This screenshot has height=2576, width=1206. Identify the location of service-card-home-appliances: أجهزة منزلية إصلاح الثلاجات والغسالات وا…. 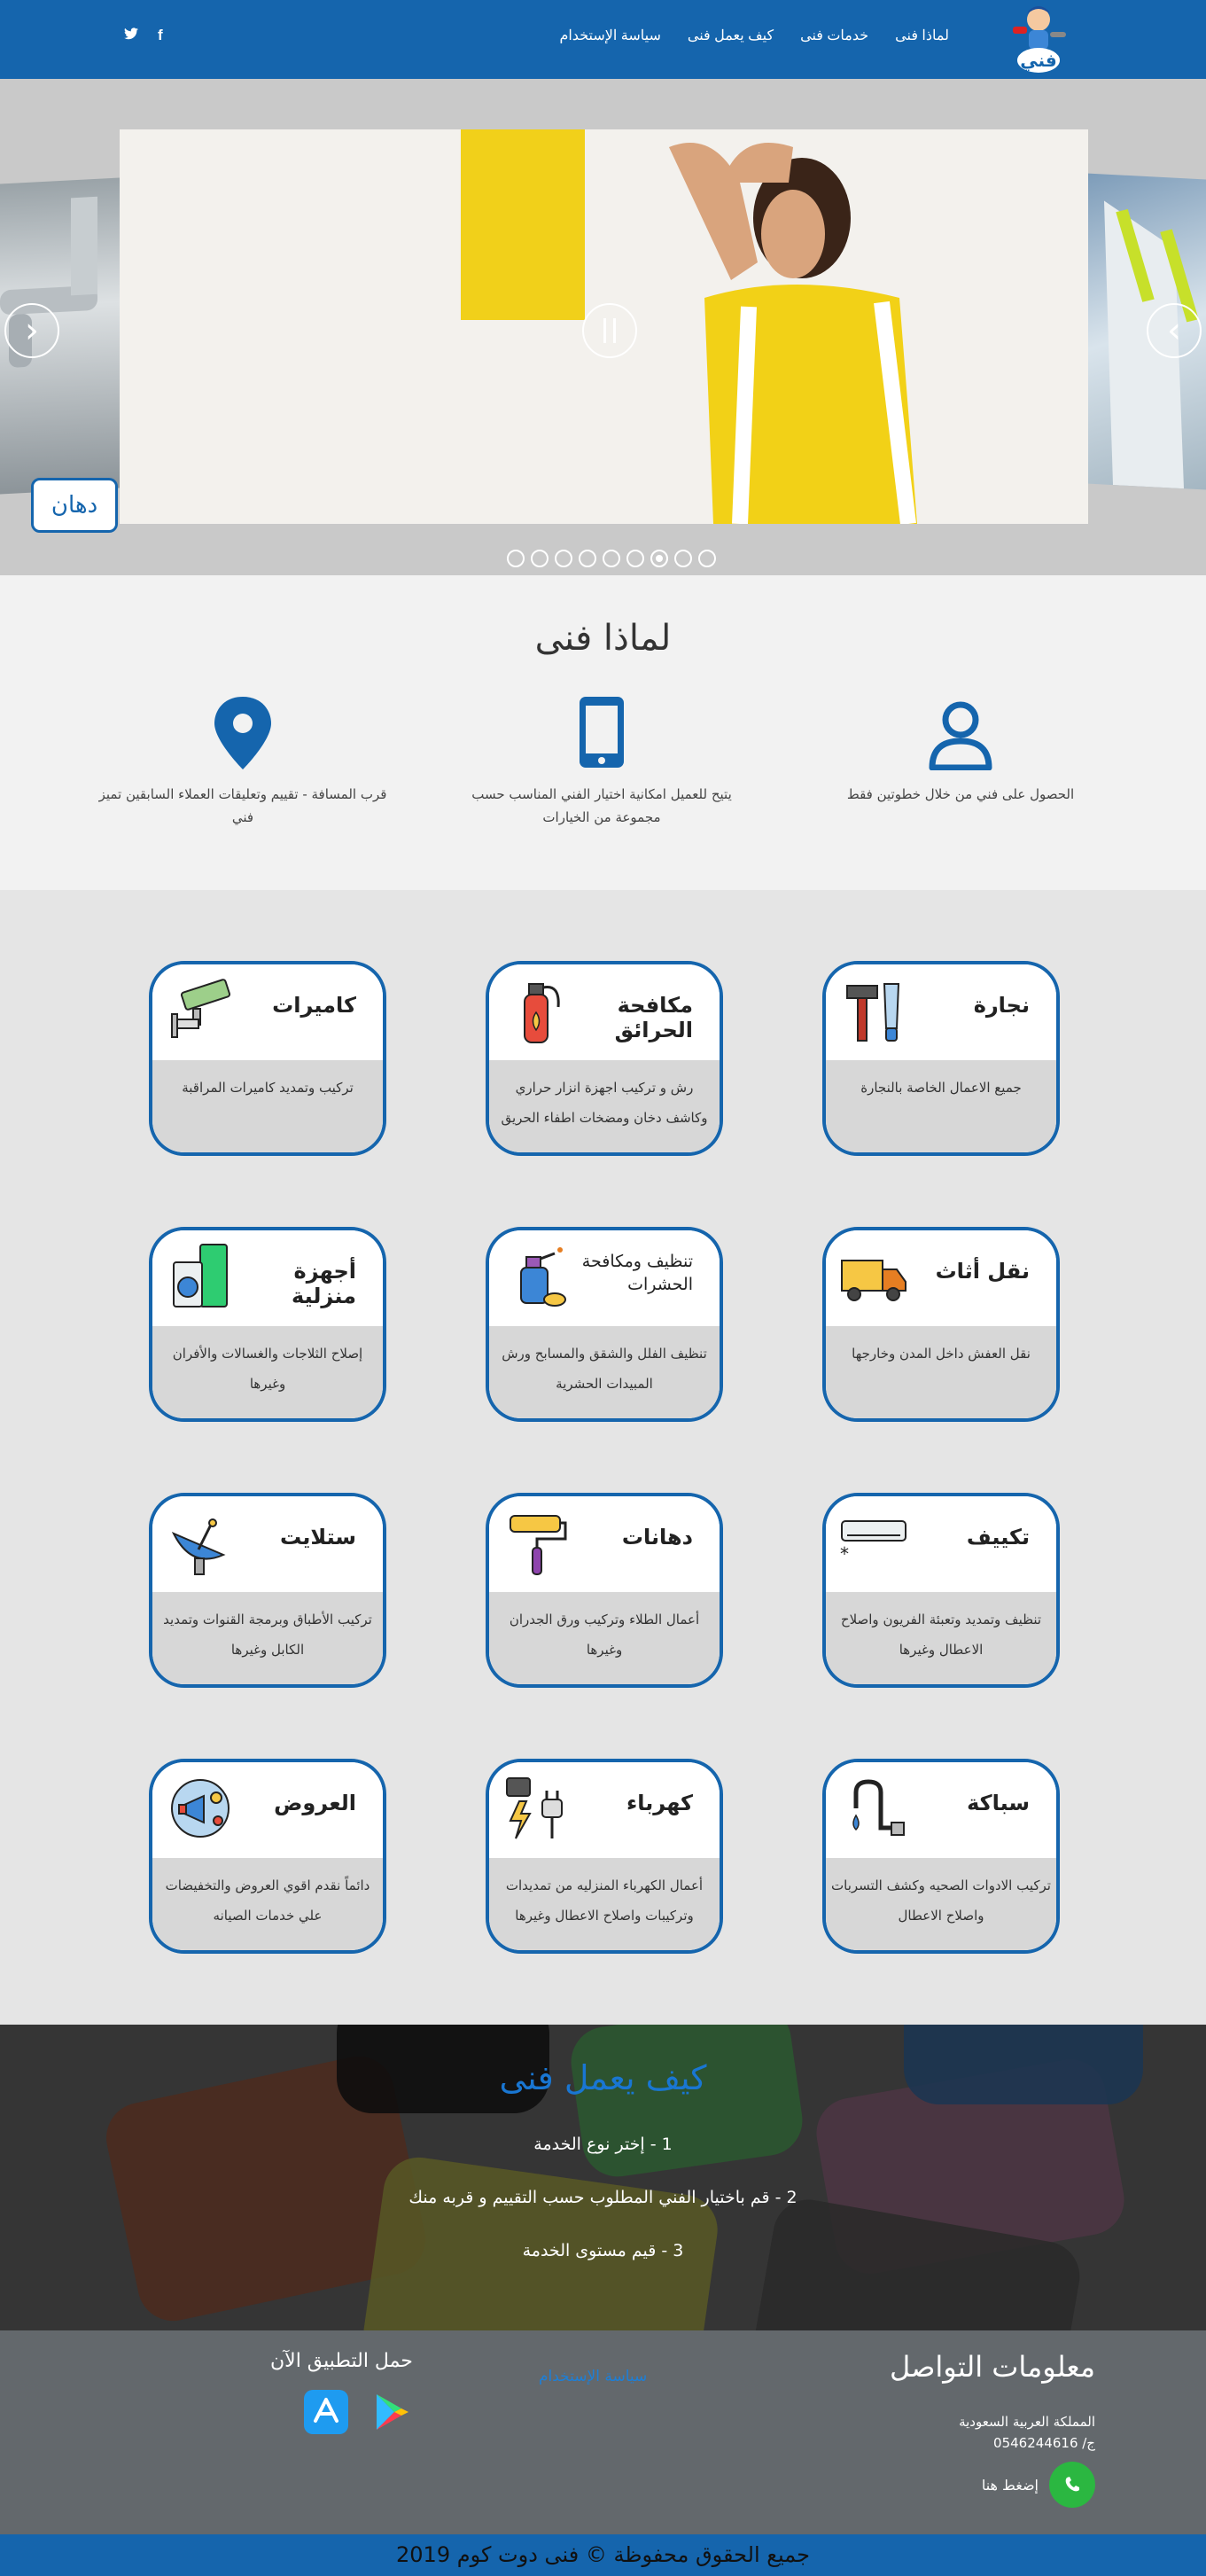
(267, 1324).